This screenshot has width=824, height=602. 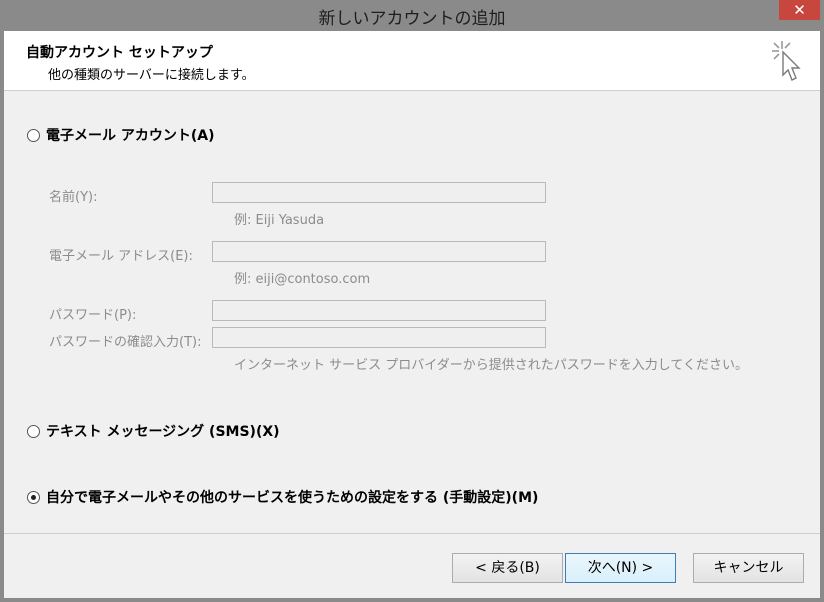 I want to click on password-field, so click(x=379, y=310).